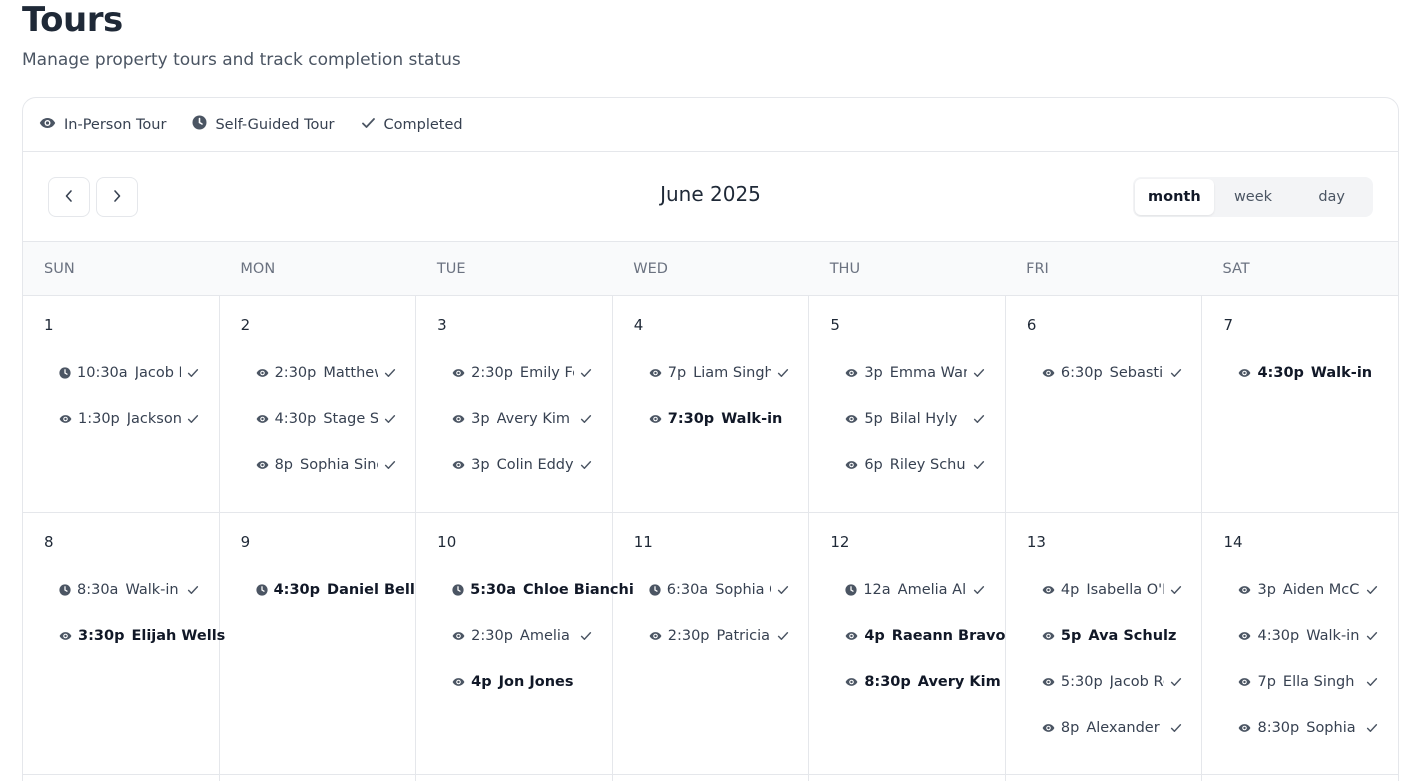 Image resolution: width=1402 pixels, height=781 pixels. I want to click on day-cell: 1 10:30a Jacob Ro 1:30p Jackson Le, so click(121, 404).